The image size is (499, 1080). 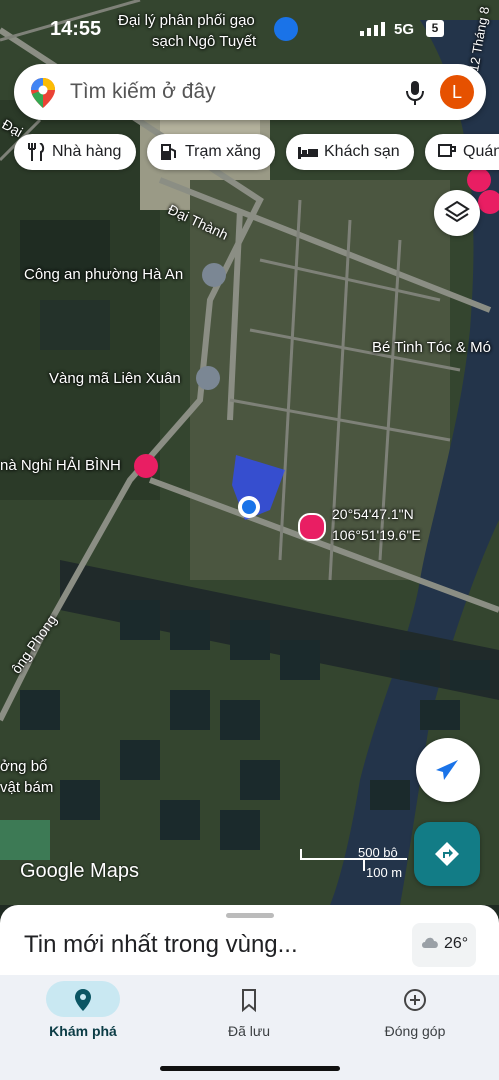 What do you see at coordinates (60, 465) in the screenshot?
I see `map-label-nha-nghi: nà Nghỉ HẢI BÌNH` at bounding box center [60, 465].